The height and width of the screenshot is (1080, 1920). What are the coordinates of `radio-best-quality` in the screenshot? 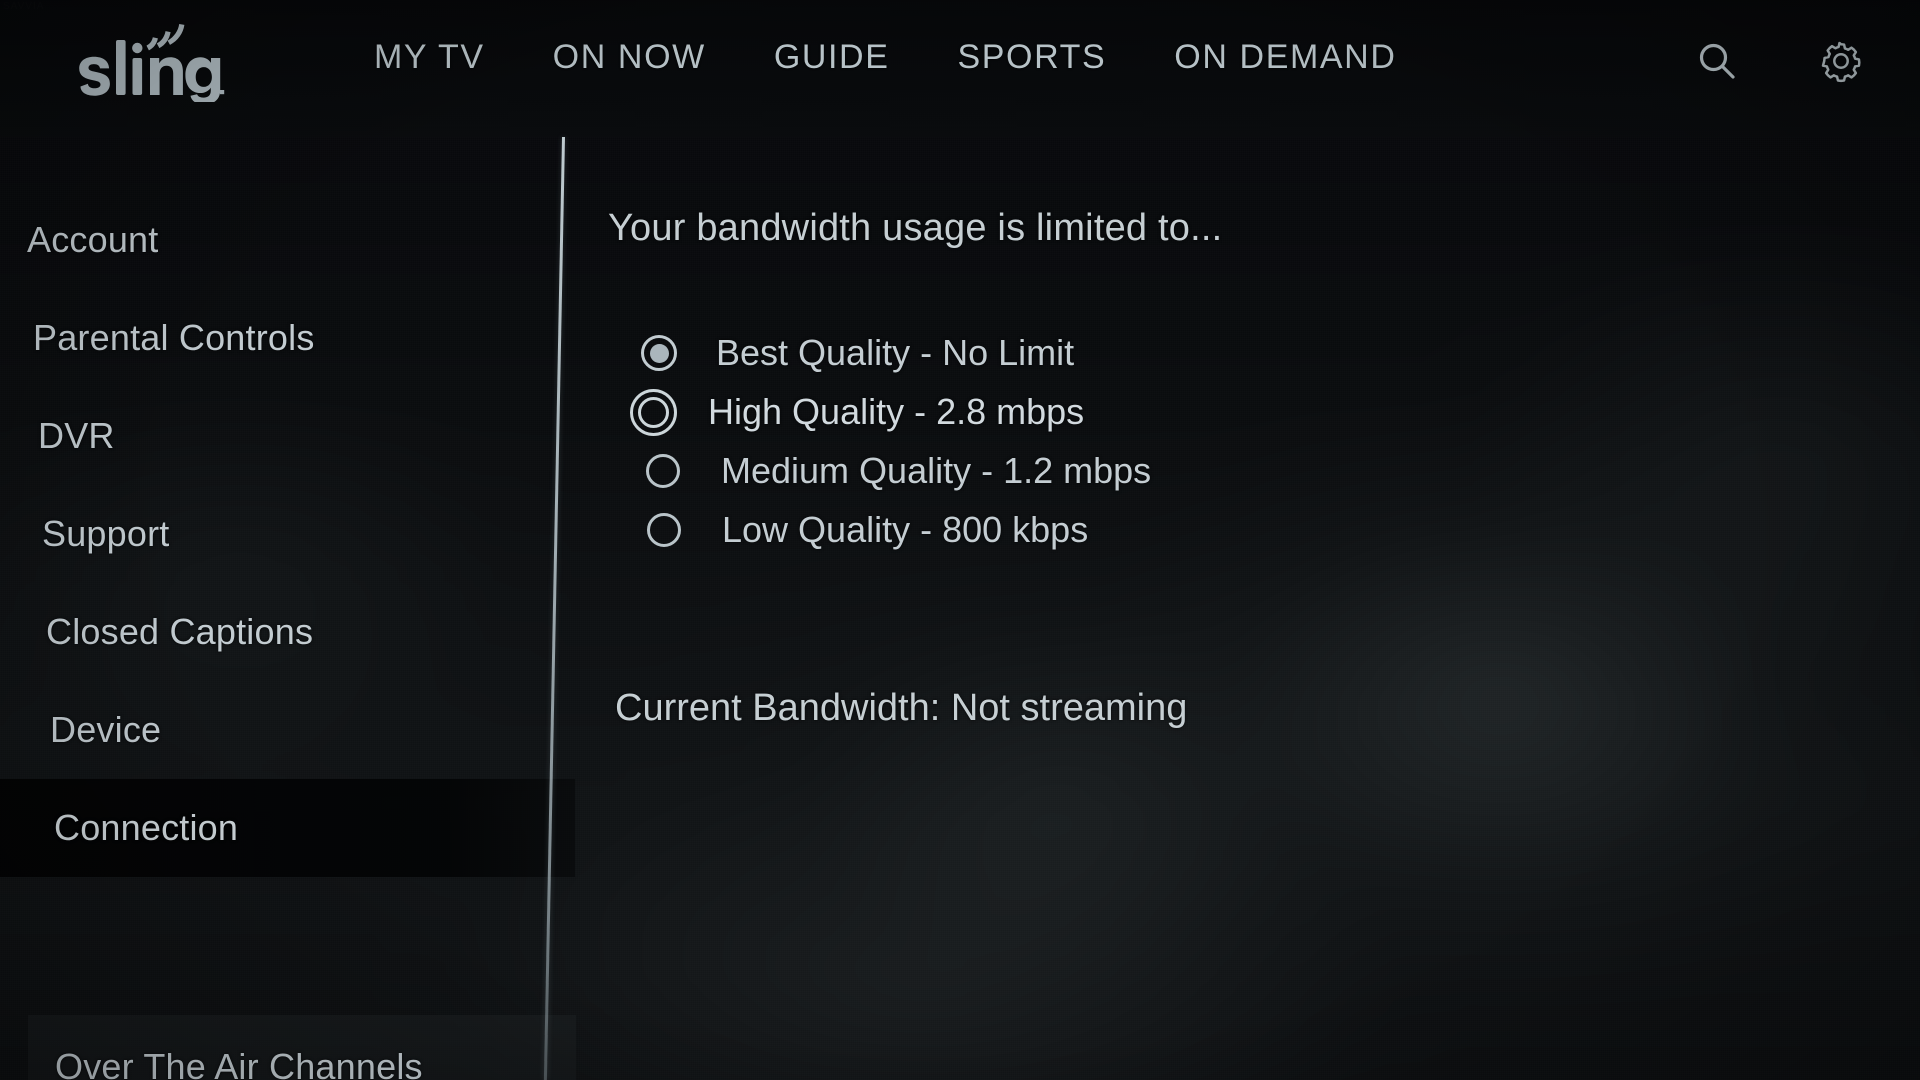 It's located at (659, 353).